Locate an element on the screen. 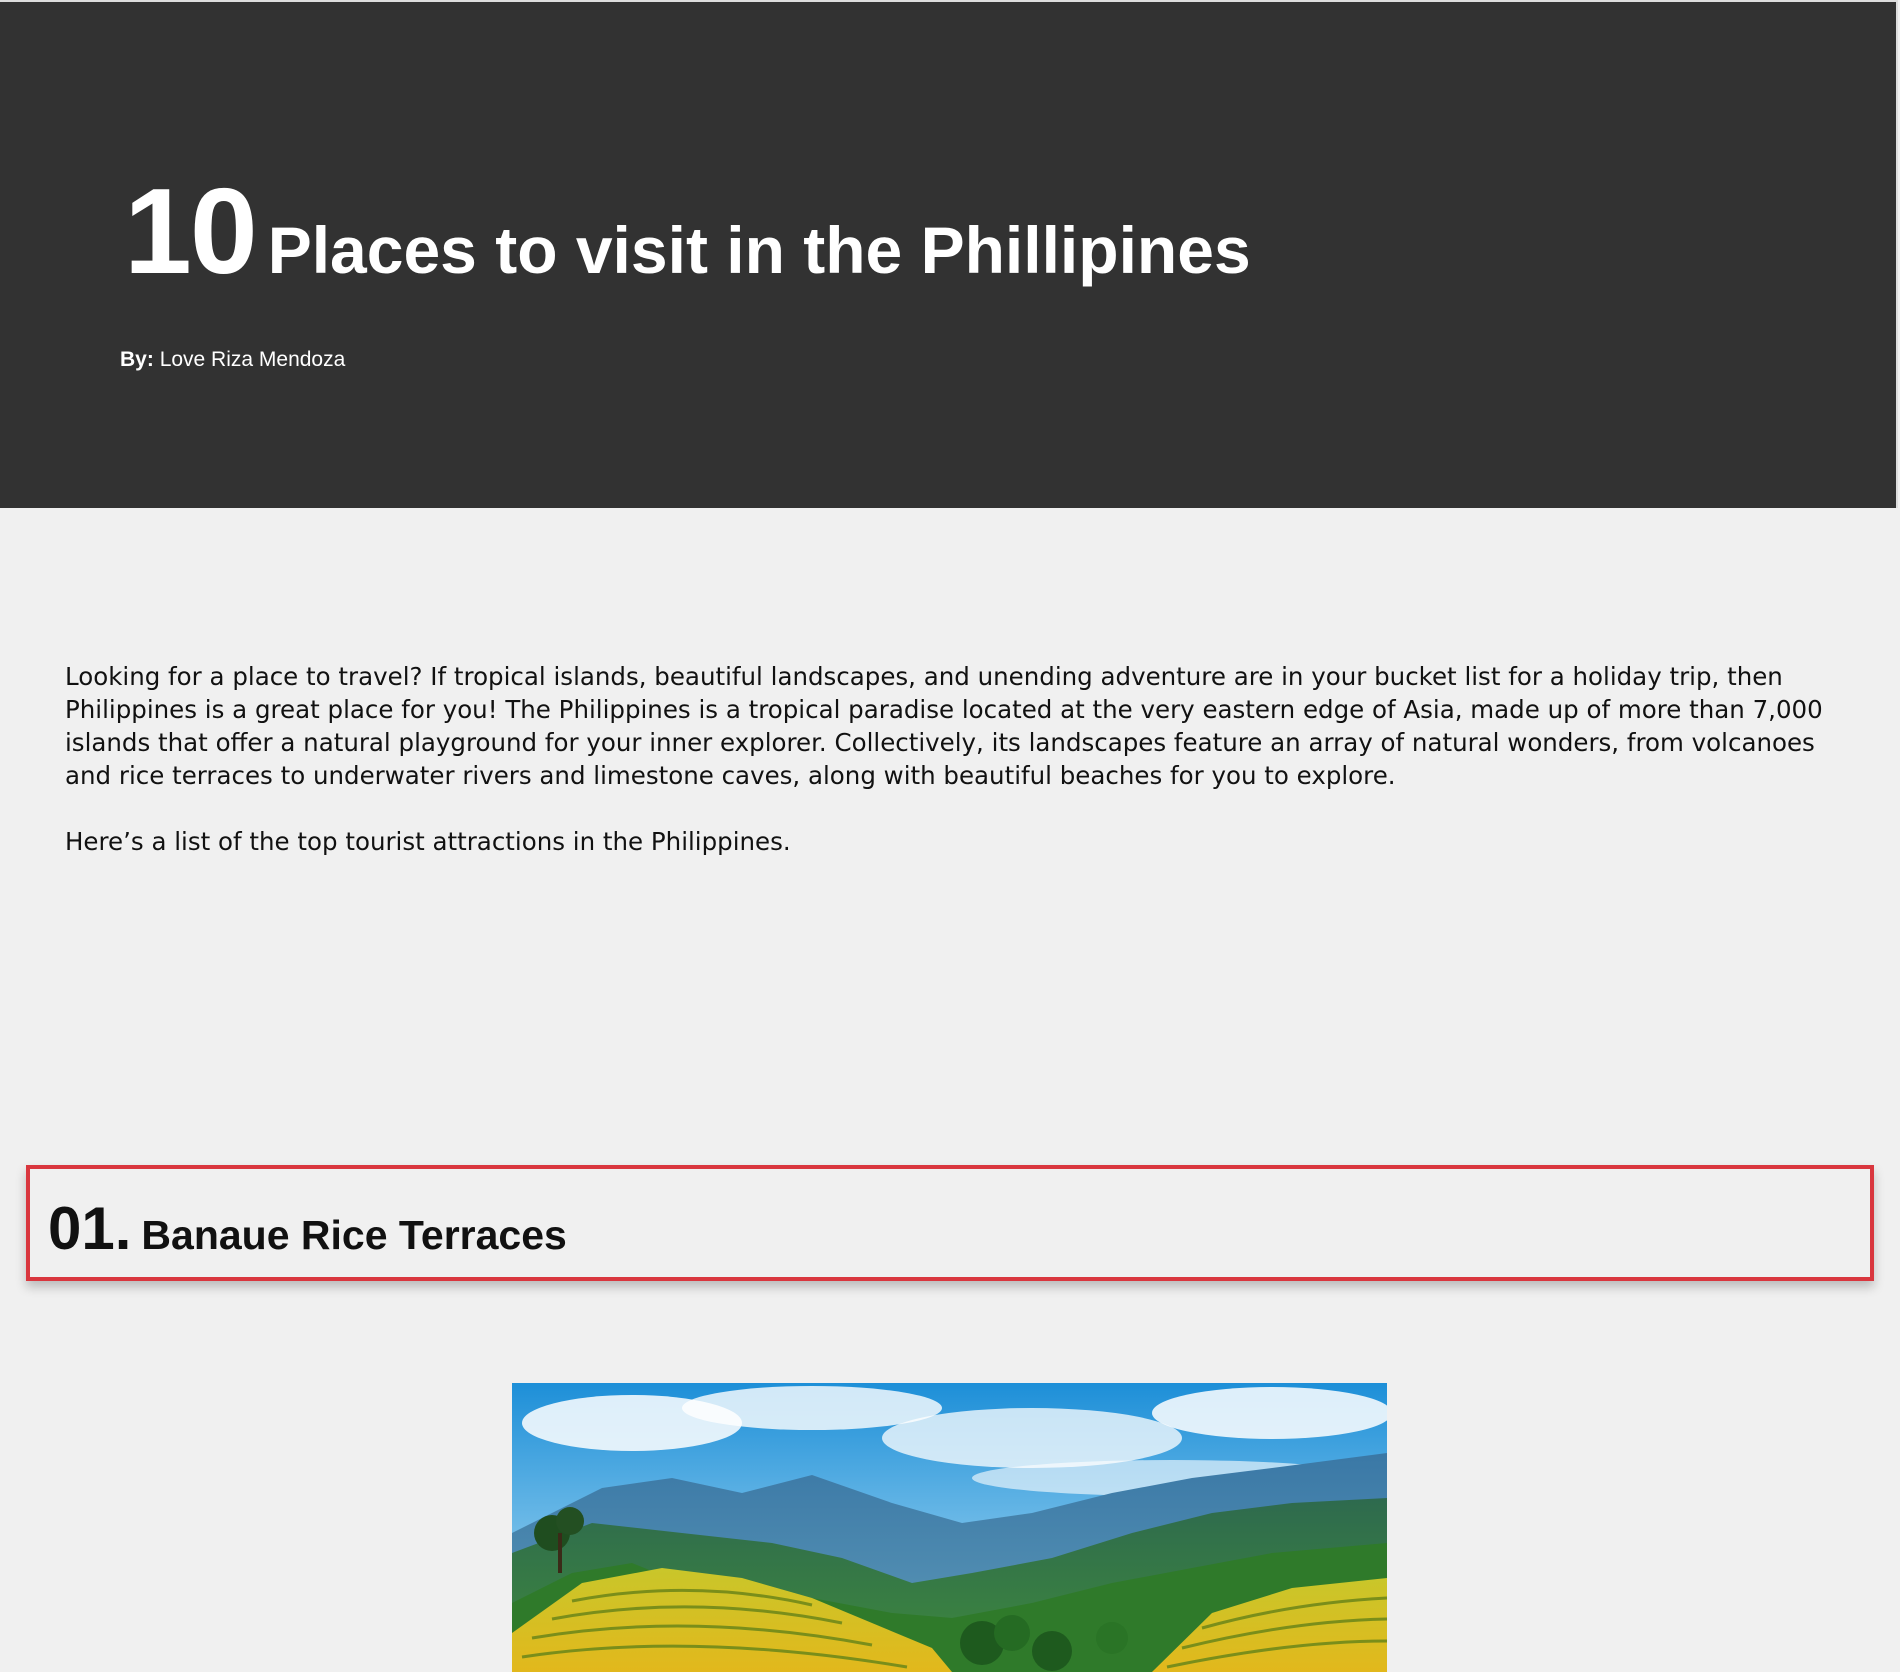  section-title: 01. Banaue Rice Terraces is located at coordinates (307, 1229).